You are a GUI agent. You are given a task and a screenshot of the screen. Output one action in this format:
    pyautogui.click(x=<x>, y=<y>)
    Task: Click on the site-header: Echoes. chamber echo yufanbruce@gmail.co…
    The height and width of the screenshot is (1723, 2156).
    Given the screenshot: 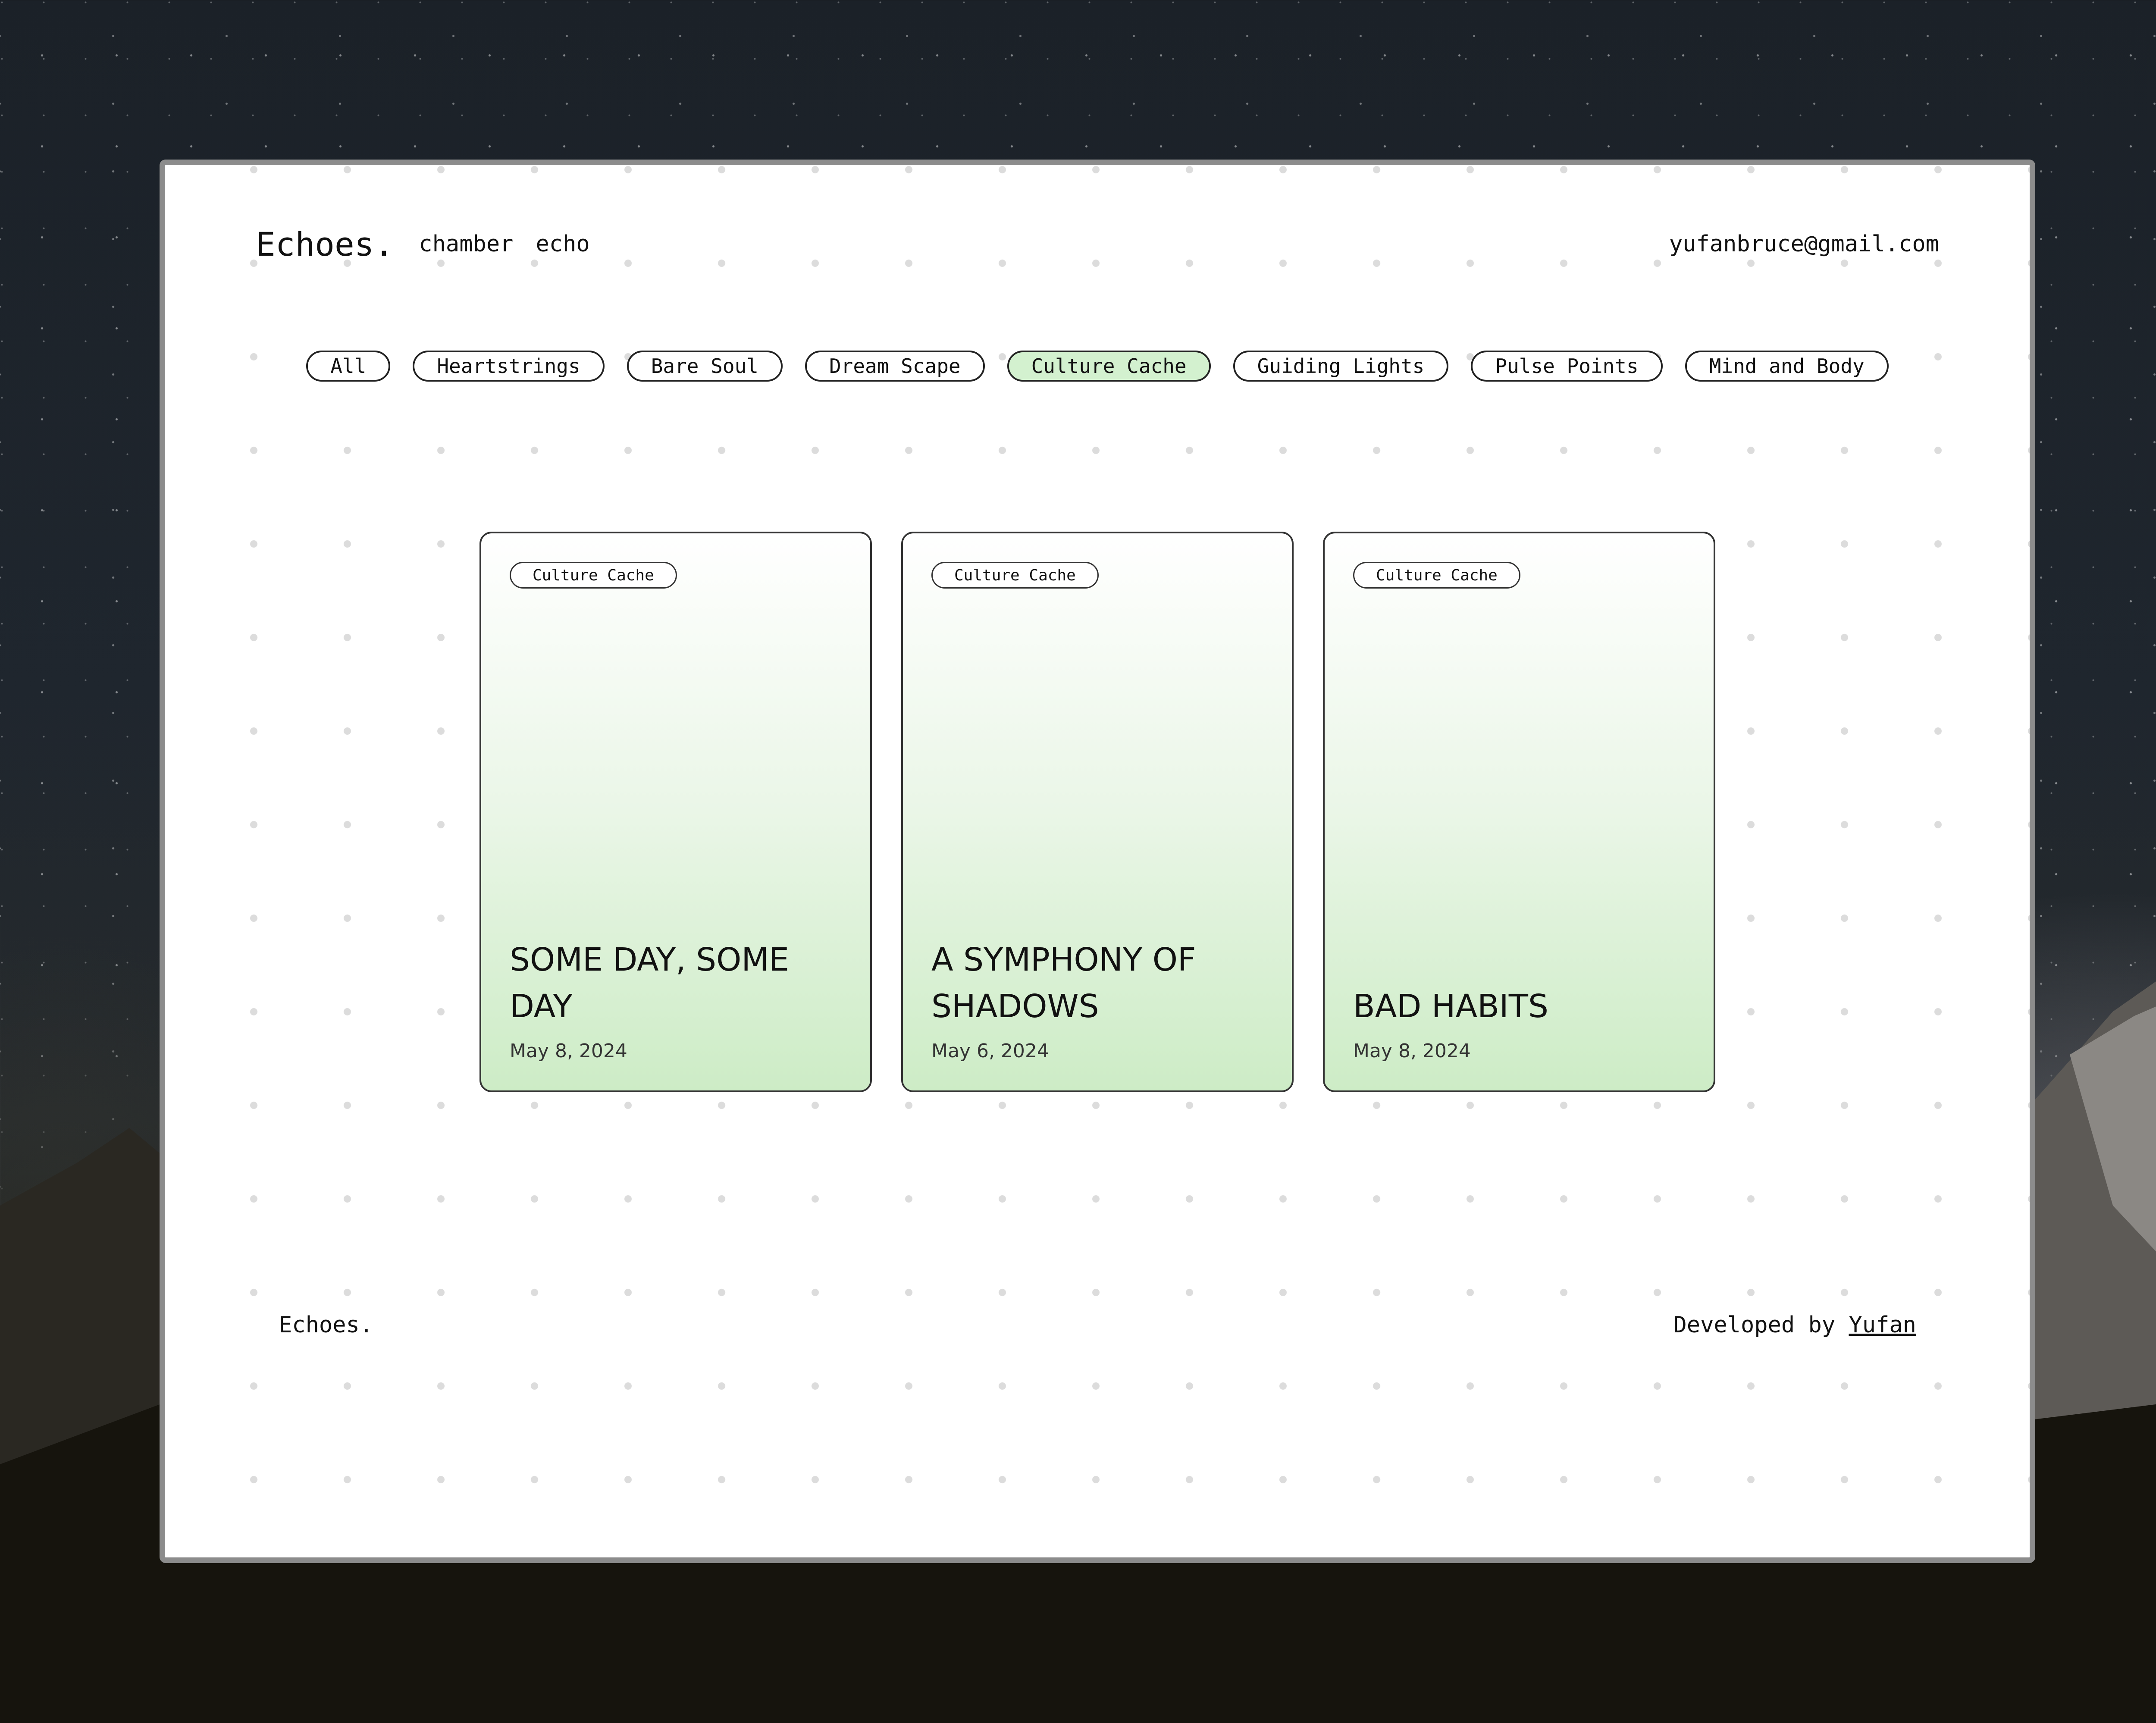 What is the action you would take?
    pyautogui.click(x=1097, y=244)
    